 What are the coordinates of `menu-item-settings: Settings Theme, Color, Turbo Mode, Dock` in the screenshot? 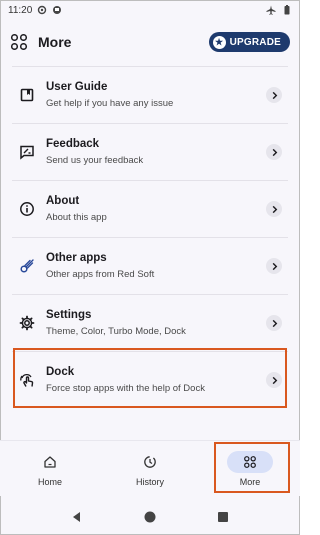 It's located at (150, 322).